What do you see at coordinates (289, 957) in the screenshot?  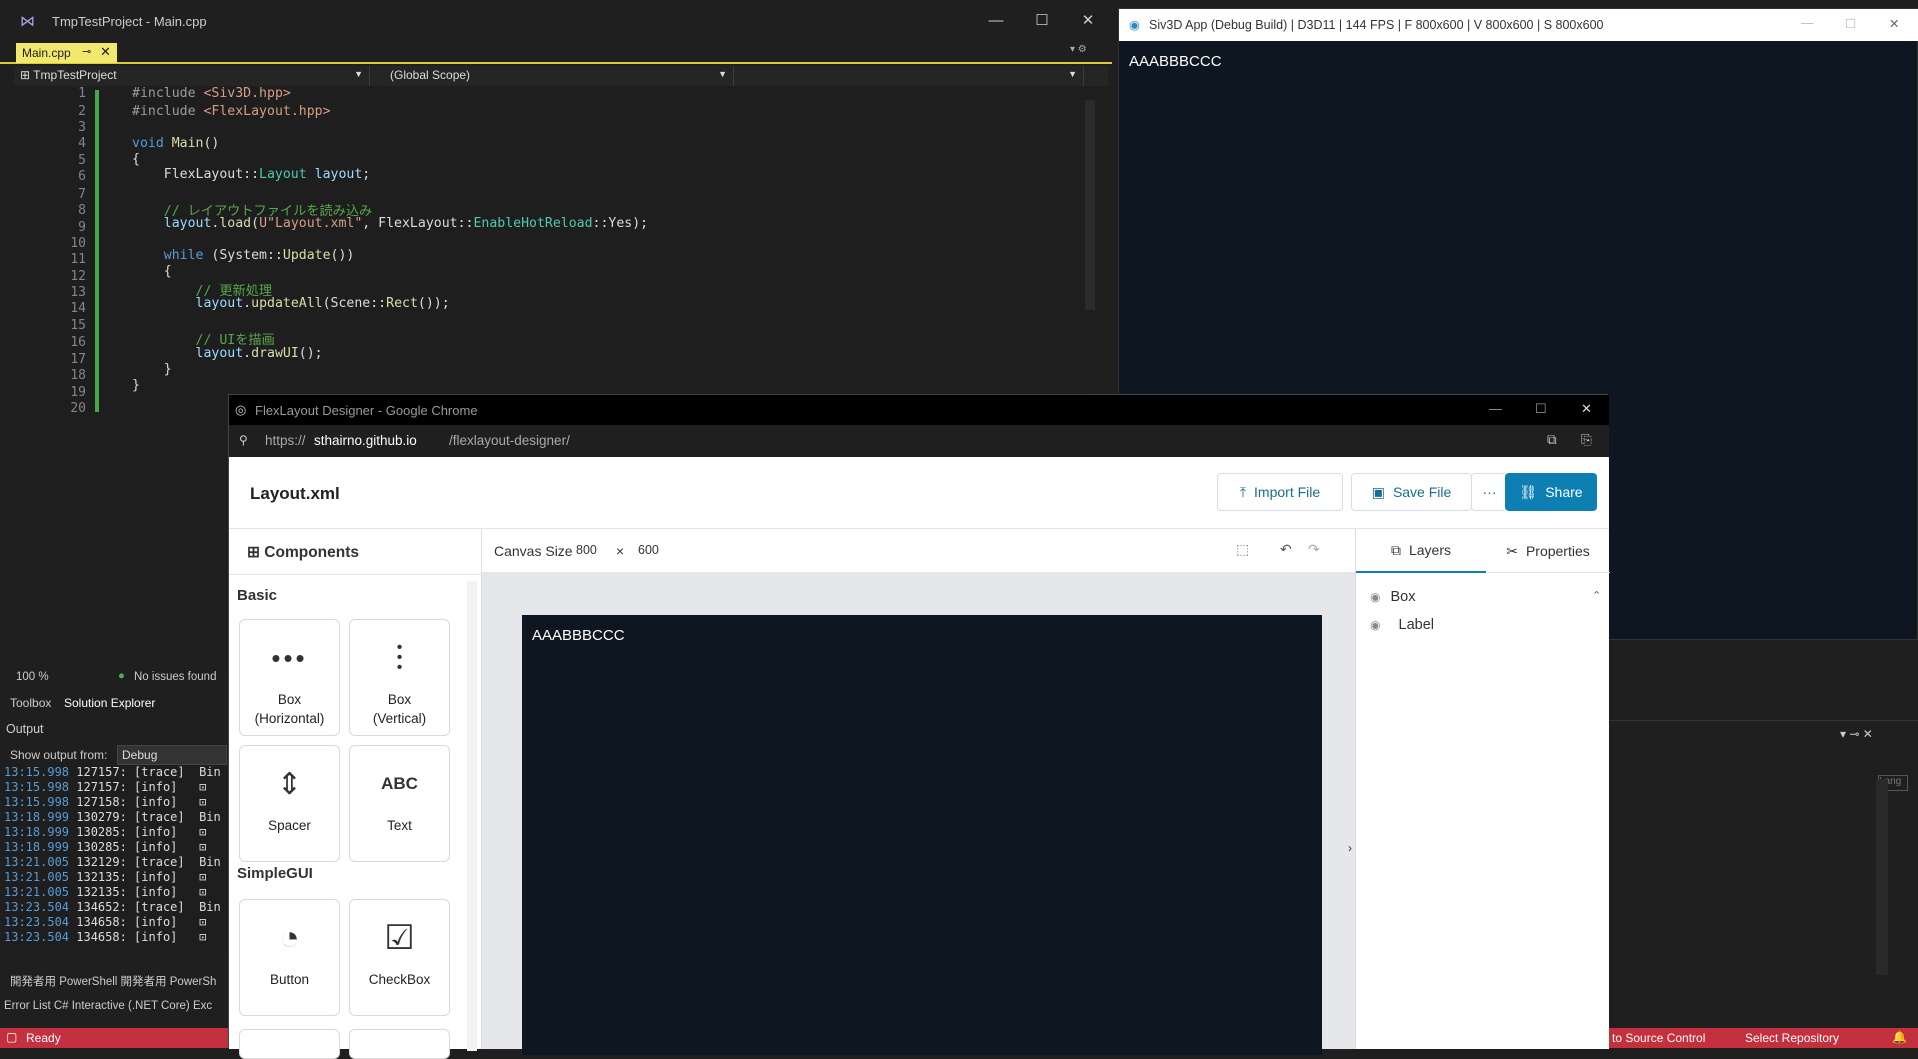 I see `component-button: ◔ Button` at bounding box center [289, 957].